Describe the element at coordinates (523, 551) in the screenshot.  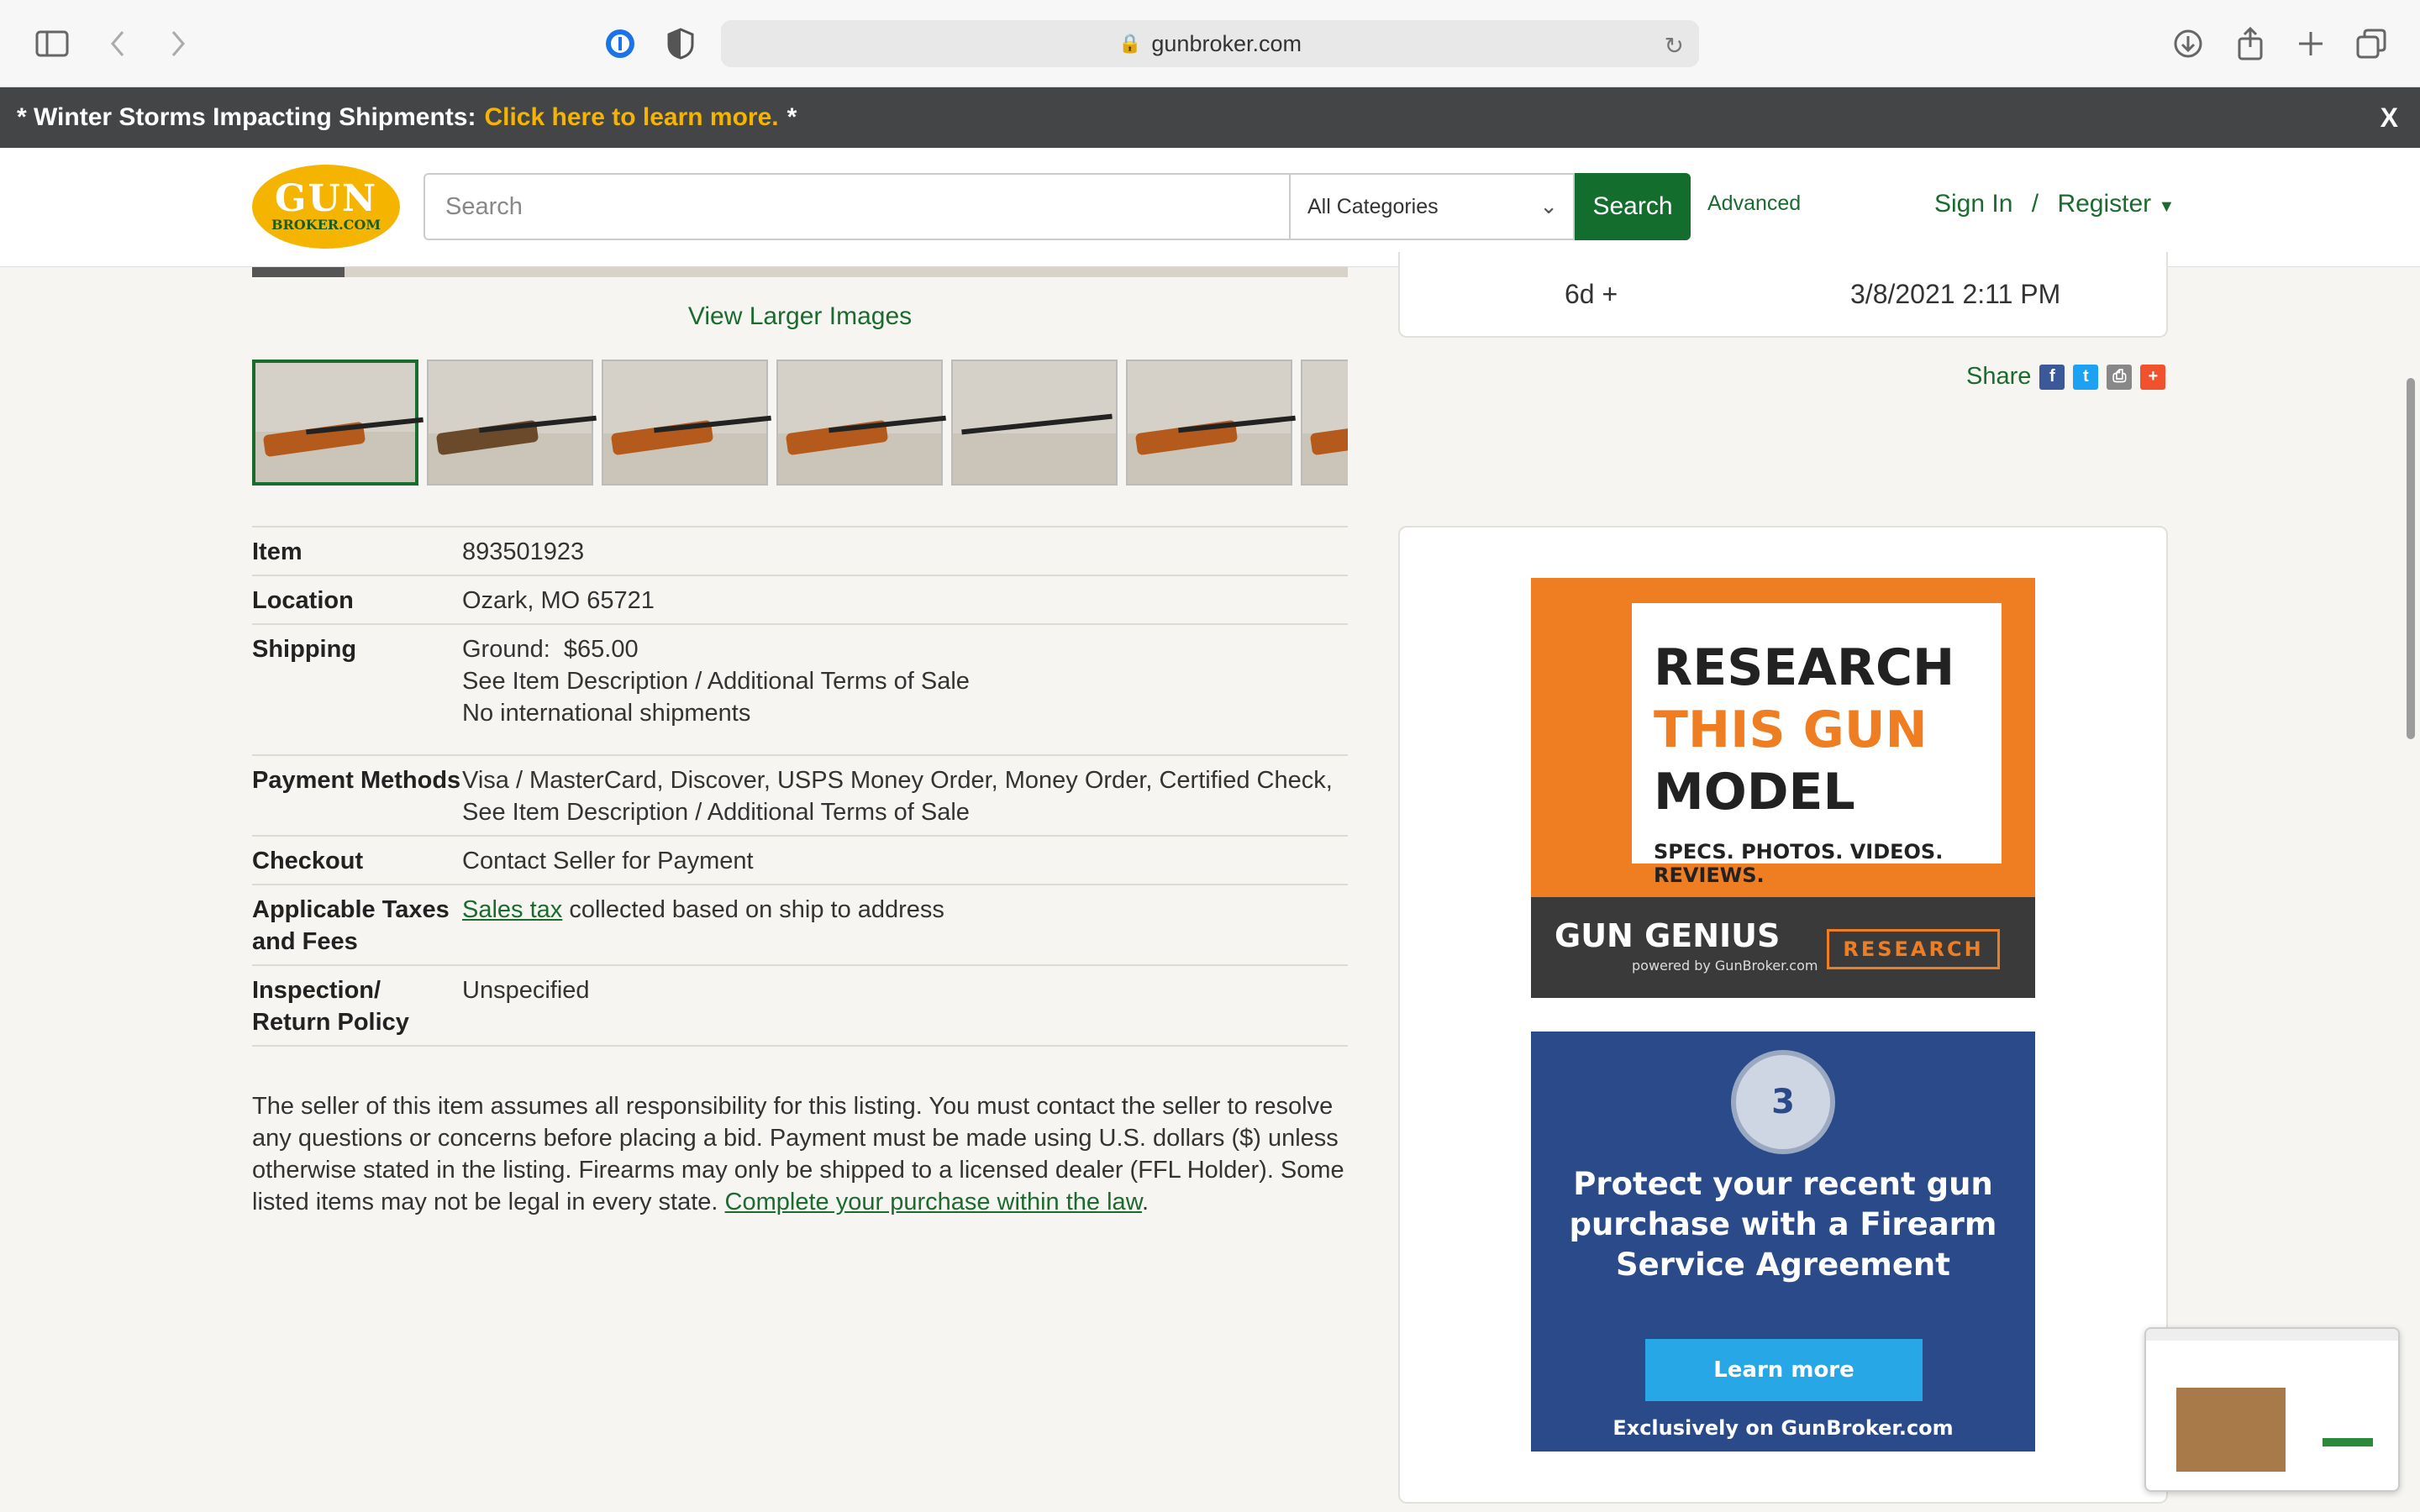
I see `detail-value: 893501923` at that location.